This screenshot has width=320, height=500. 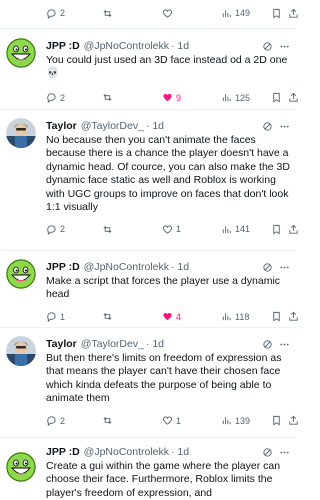 I want to click on tweet-actions: 1 4 118, so click(x=172, y=317).